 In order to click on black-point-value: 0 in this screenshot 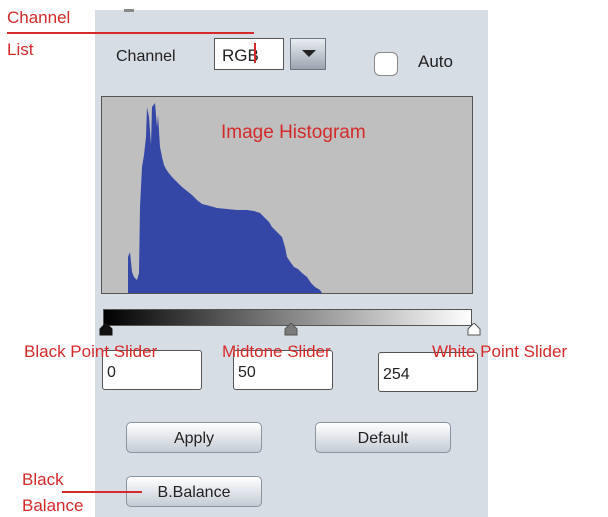, I will do `click(111, 372)`.